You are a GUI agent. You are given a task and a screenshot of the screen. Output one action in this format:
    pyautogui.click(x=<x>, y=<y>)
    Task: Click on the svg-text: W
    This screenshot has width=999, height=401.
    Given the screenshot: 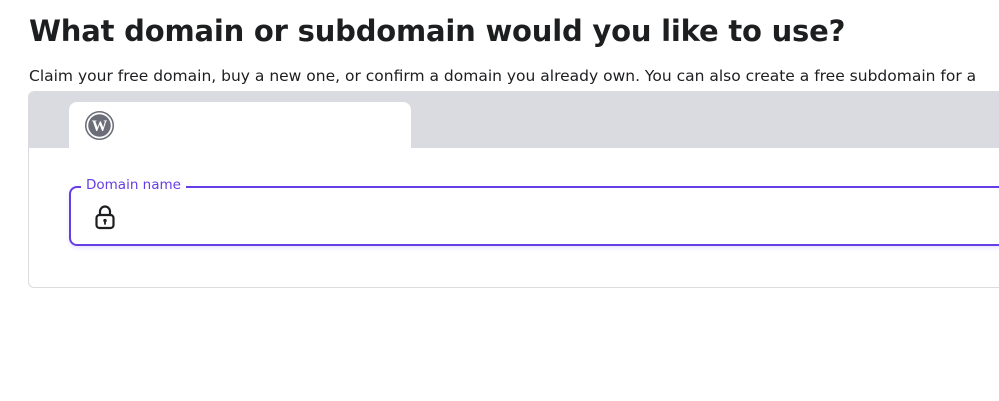 What is the action you would take?
    pyautogui.click(x=100, y=126)
    